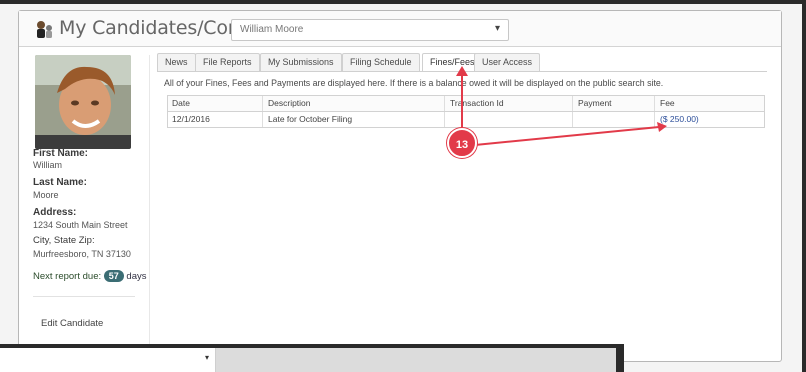 The image size is (806, 372). I want to click on column-header-fee: Fee, so click(667, 103).